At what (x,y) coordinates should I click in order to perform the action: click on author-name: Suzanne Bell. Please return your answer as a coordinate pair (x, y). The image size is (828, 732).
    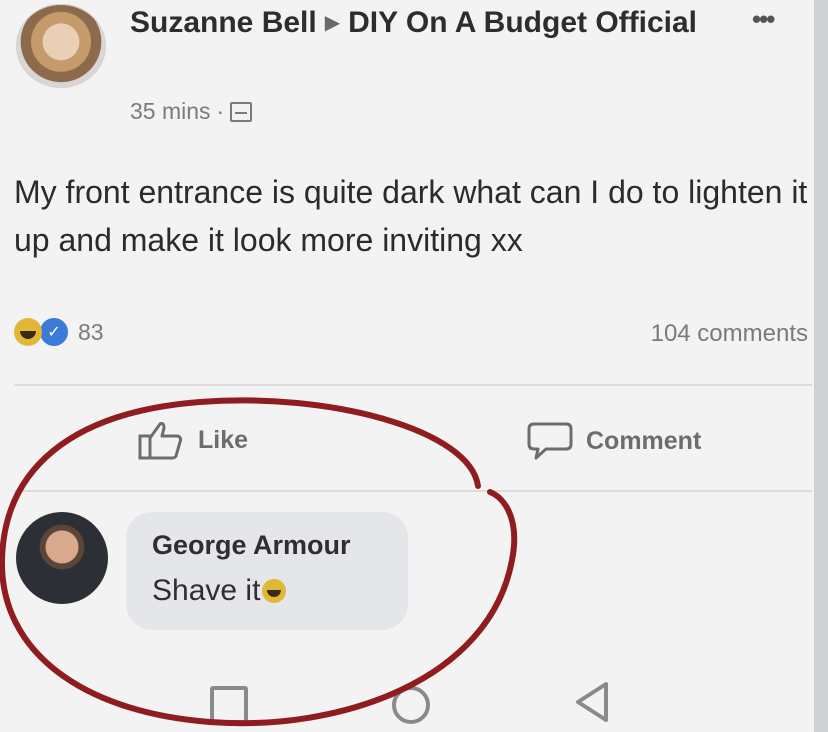
    Looking at the image, I should click on (223, 22).